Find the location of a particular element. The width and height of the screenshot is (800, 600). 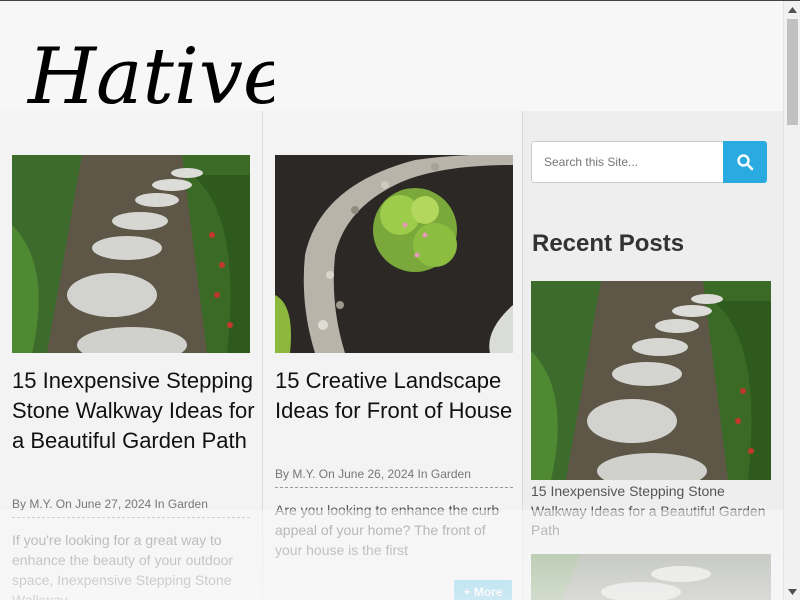

svg-text: Hative is located at coordinates (150, 73).